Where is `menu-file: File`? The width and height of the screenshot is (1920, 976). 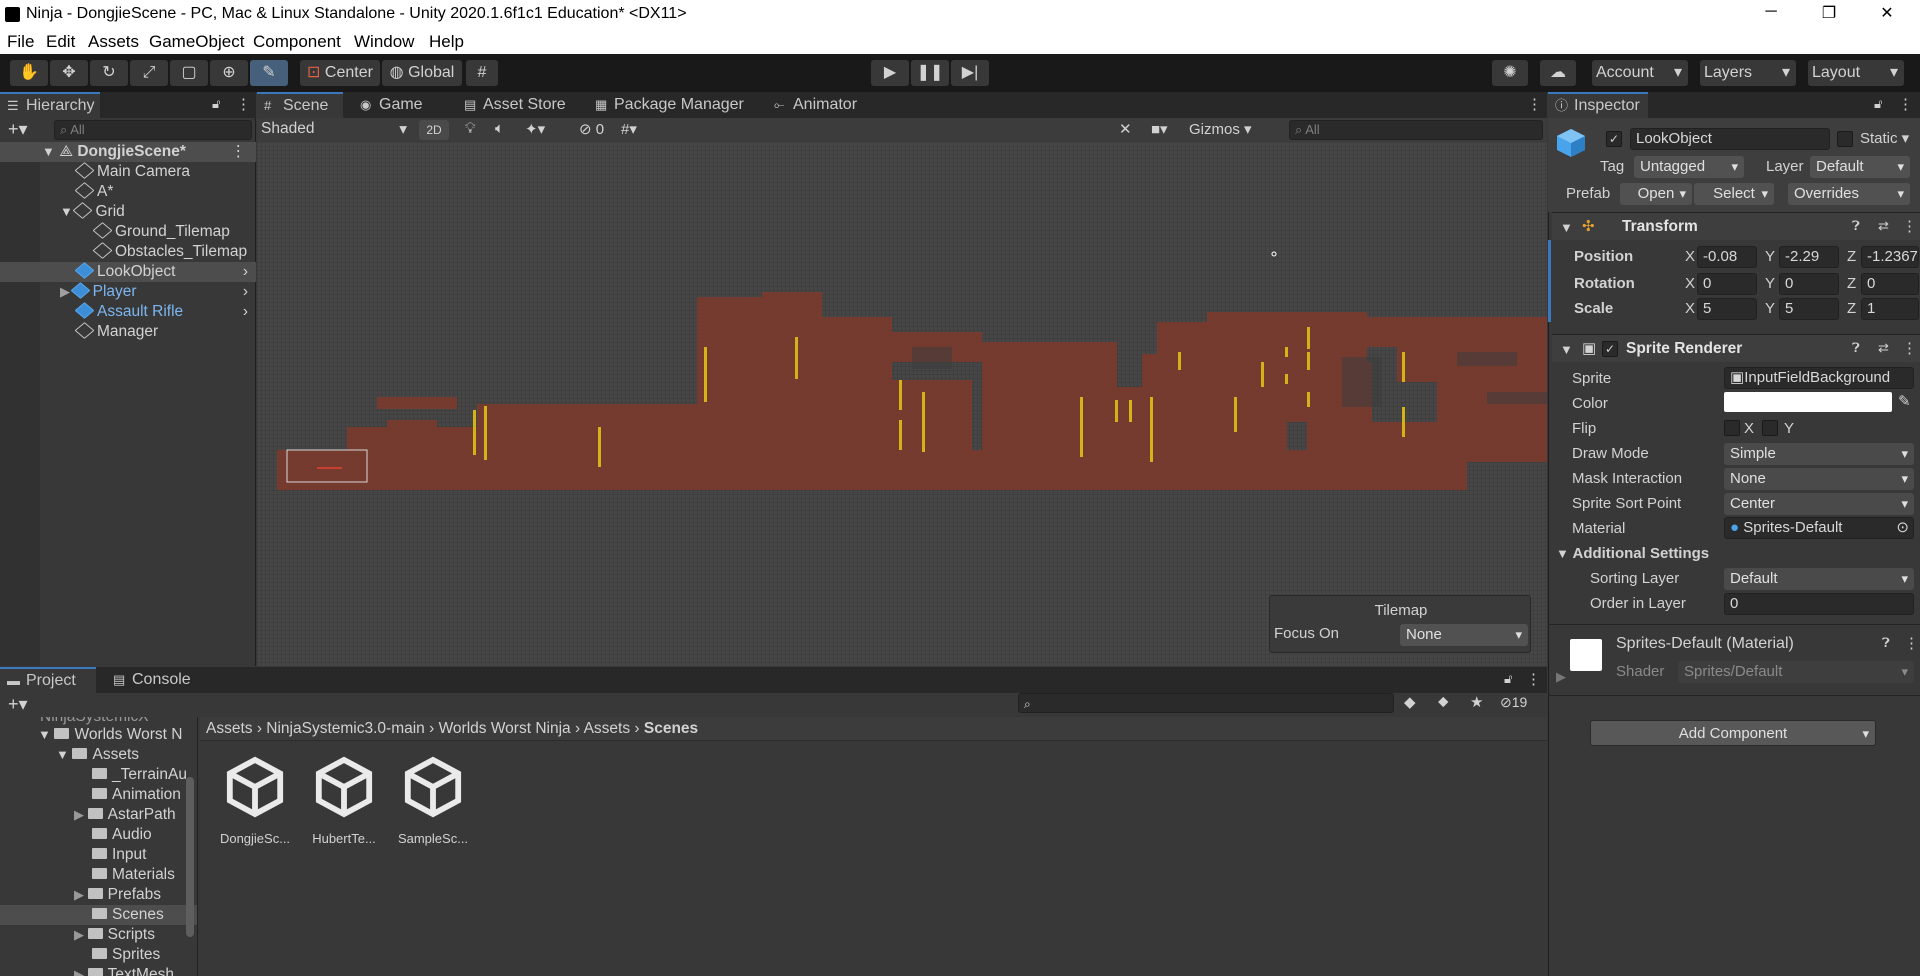 menu-file: File is located at coordinates (20, 42).